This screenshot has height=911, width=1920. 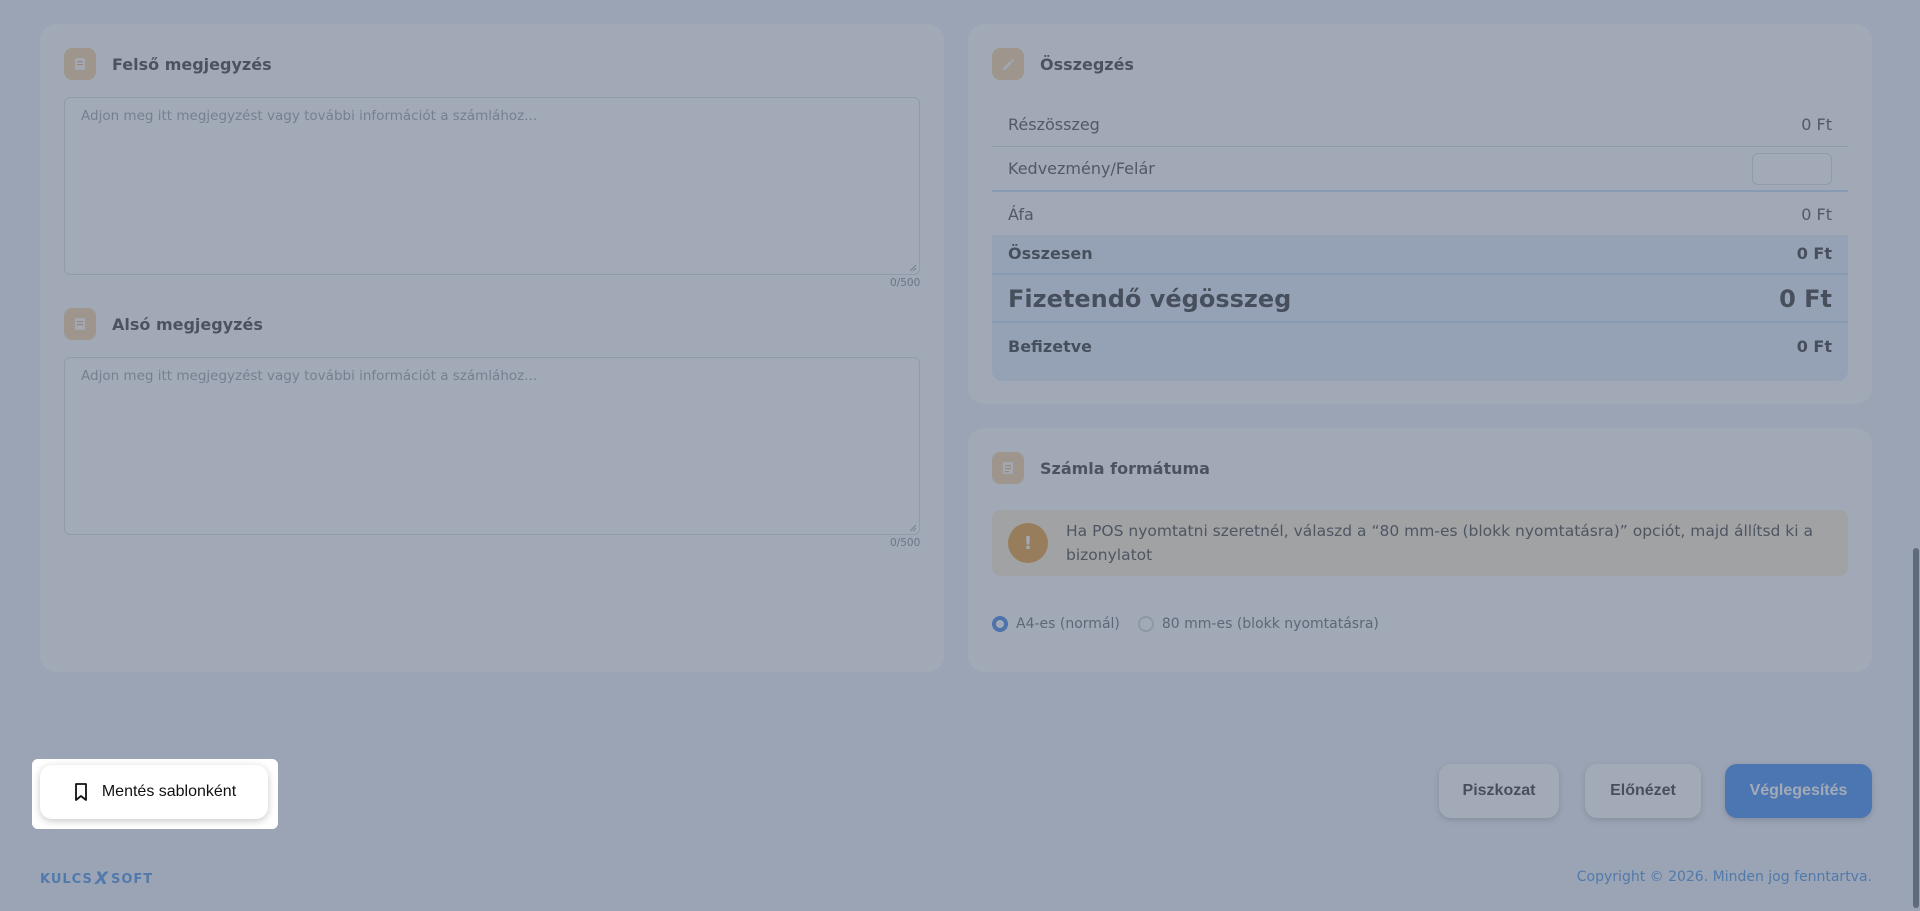 What do you see at coordinates (1068, 624) in the screenshot?
I see `format-option-a4-label: A4-es (normál)` at bounding box center [1068, 624].